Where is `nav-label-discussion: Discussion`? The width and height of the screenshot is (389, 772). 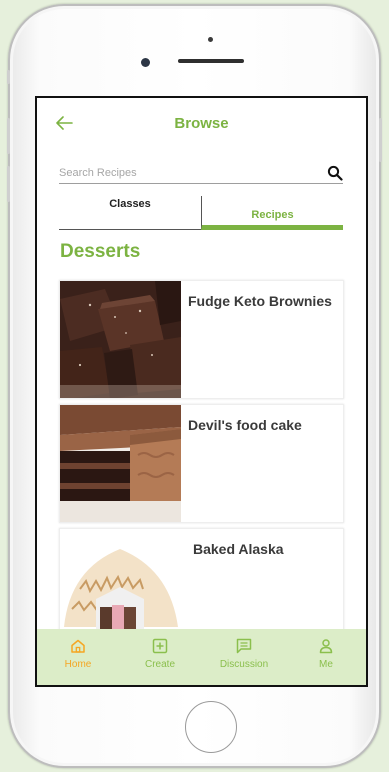
nav-label-discussion: Discussion is located at coordinates (244, 664).